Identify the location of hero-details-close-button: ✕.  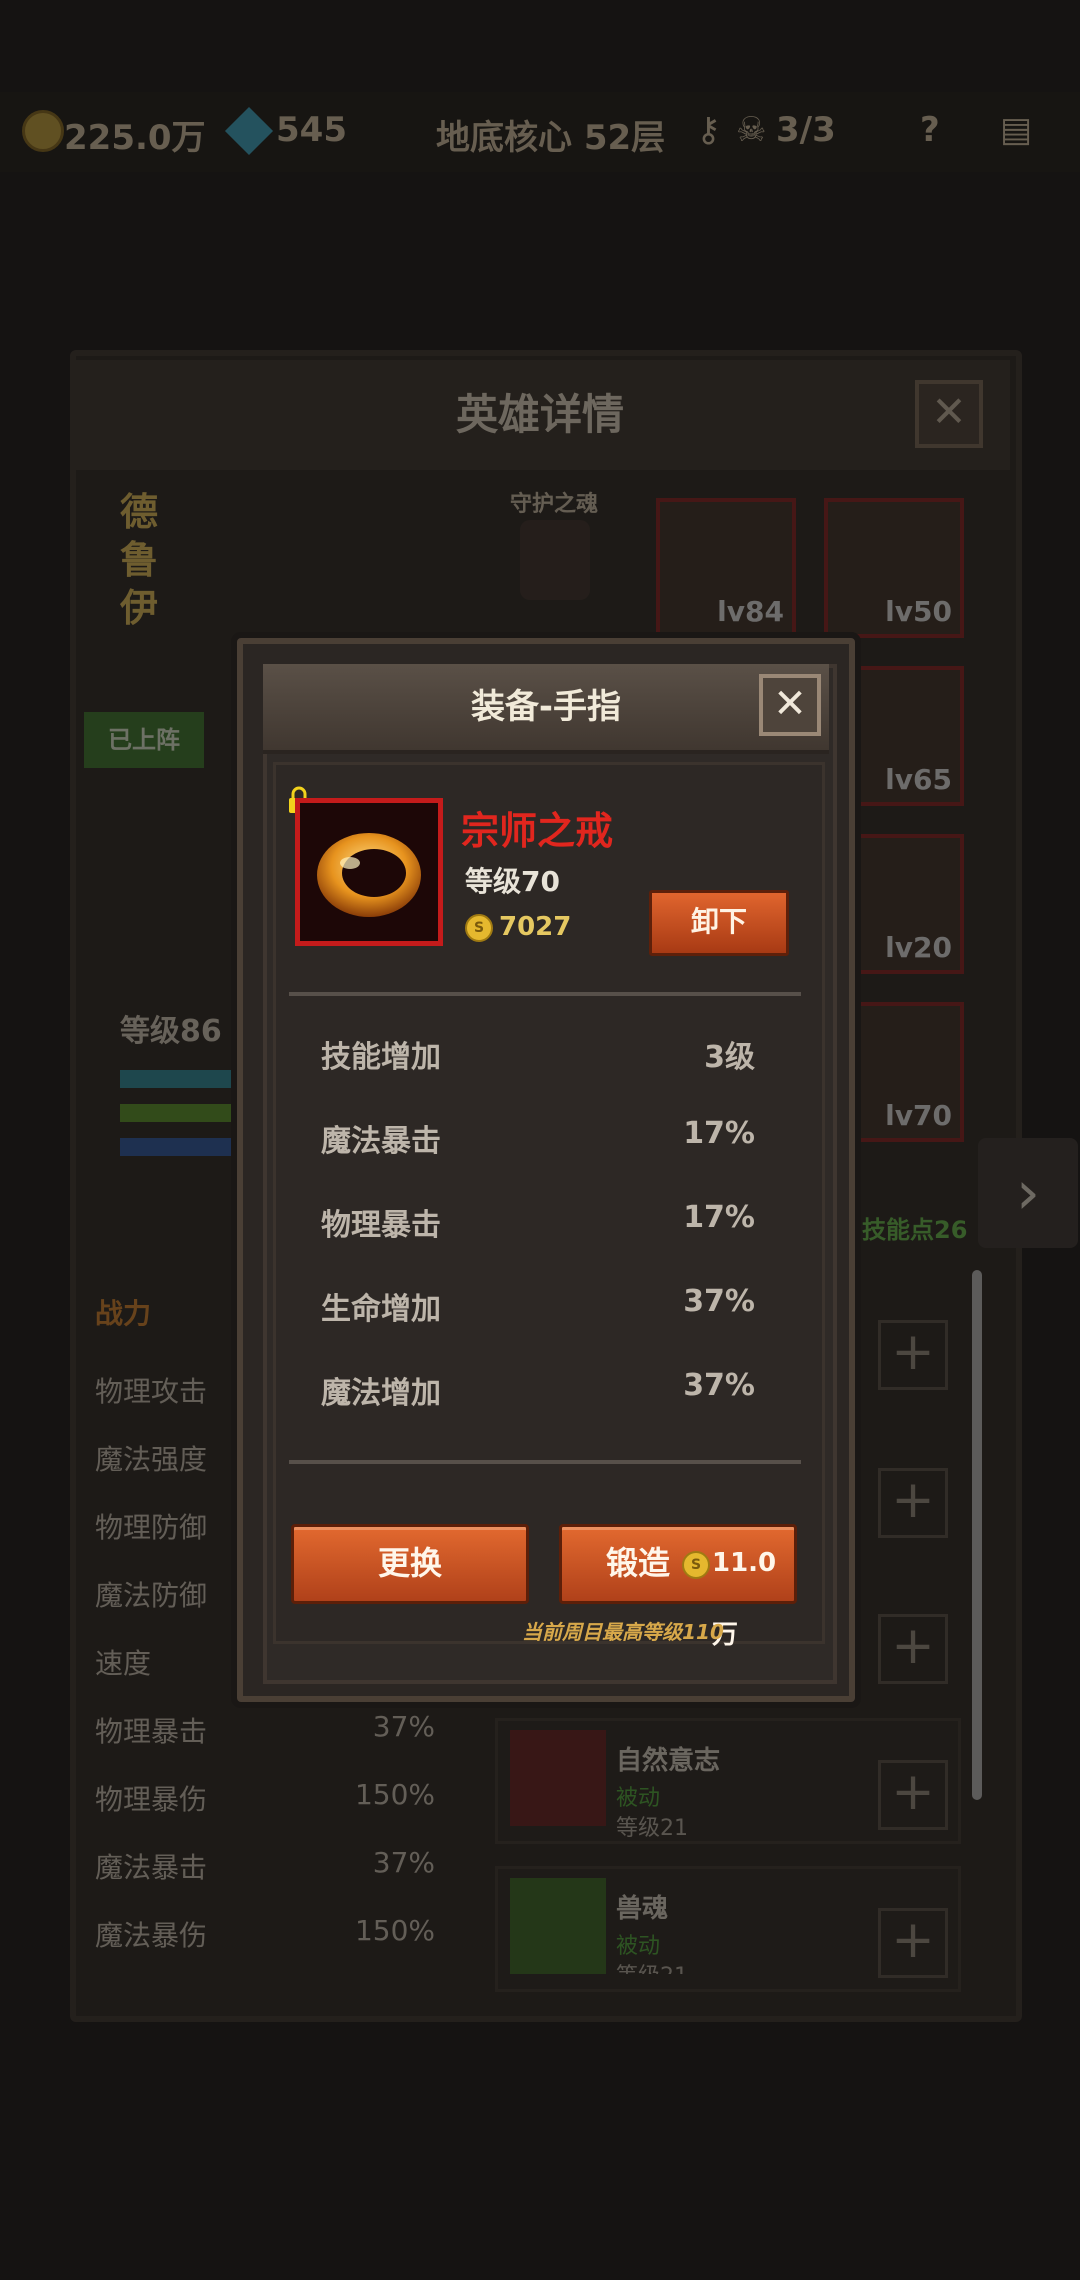
(949, 414).